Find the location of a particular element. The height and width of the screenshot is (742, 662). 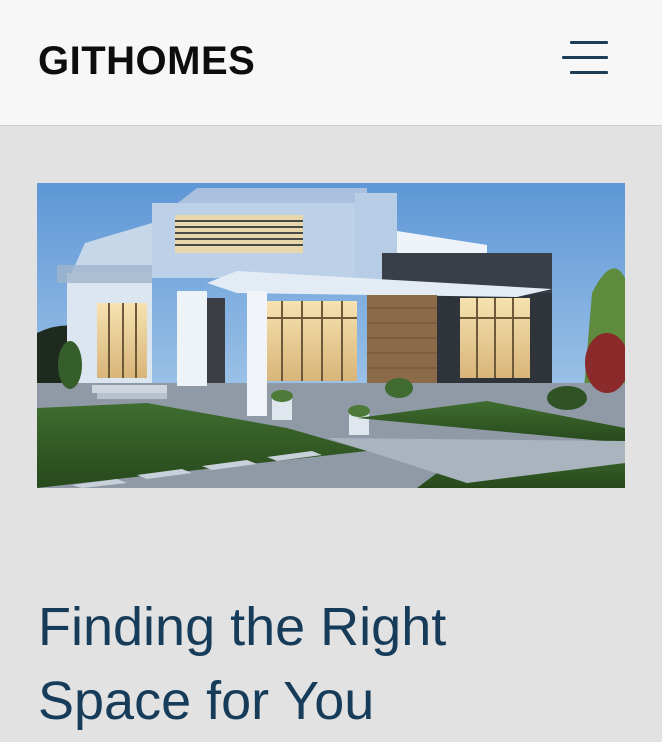

brand-logo: GITHOMES is located at coordinates (146, 61).